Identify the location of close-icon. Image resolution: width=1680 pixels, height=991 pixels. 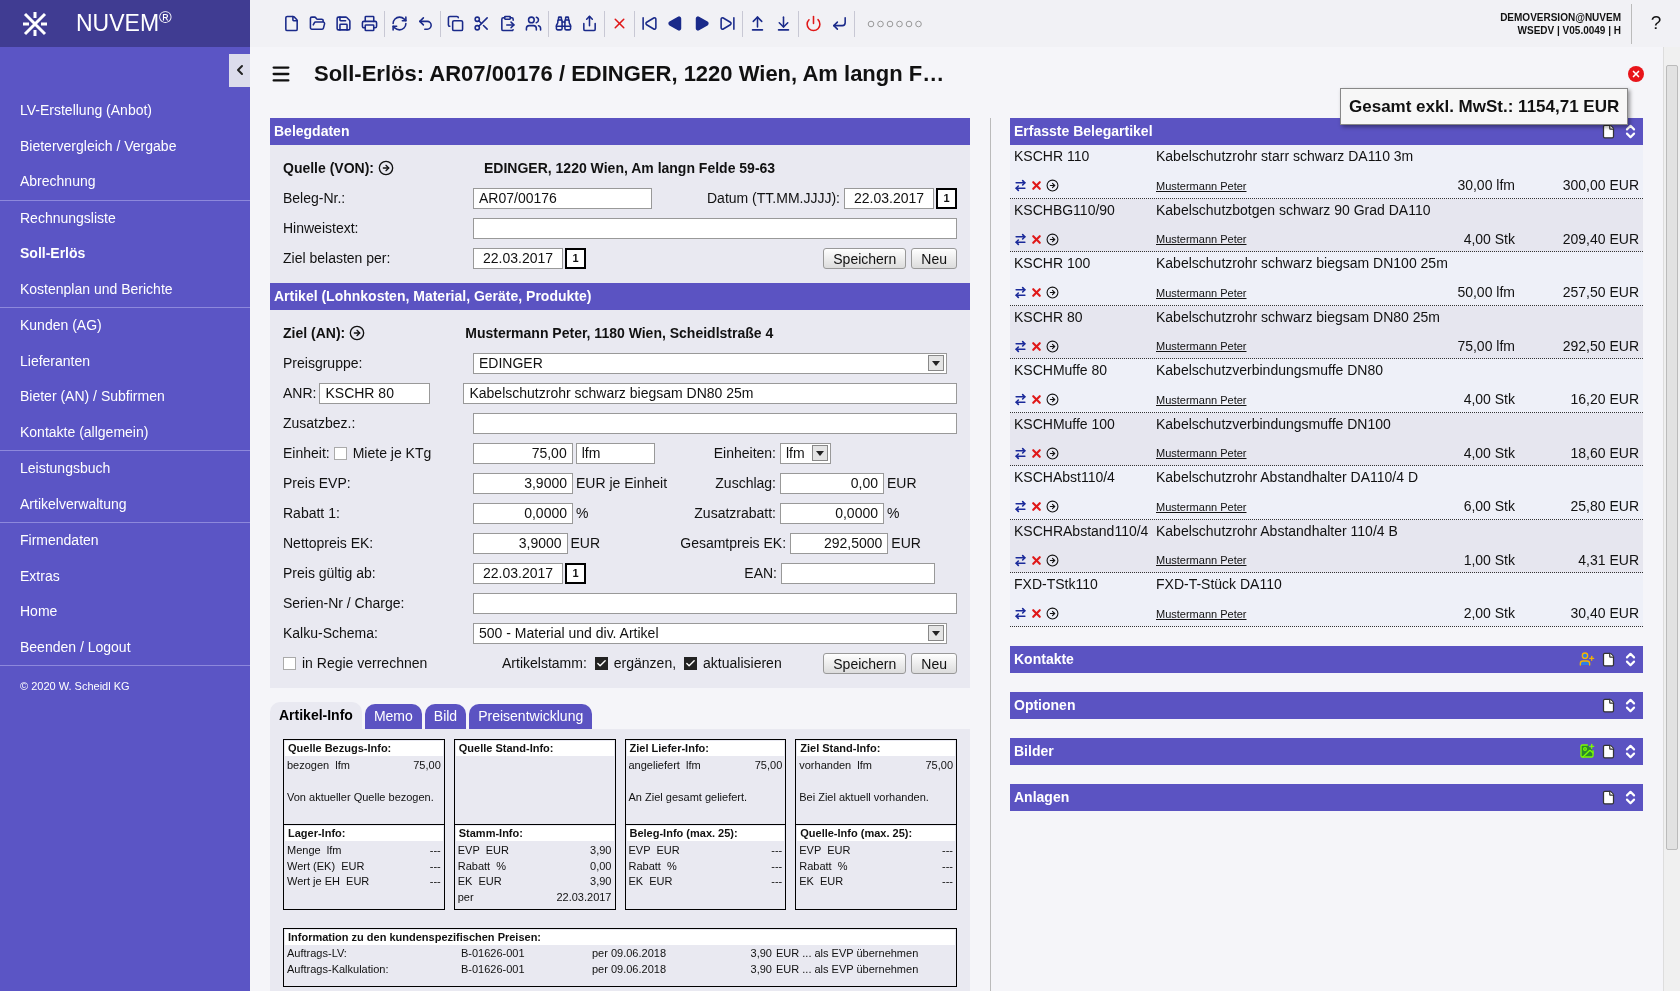
(1636, 73).